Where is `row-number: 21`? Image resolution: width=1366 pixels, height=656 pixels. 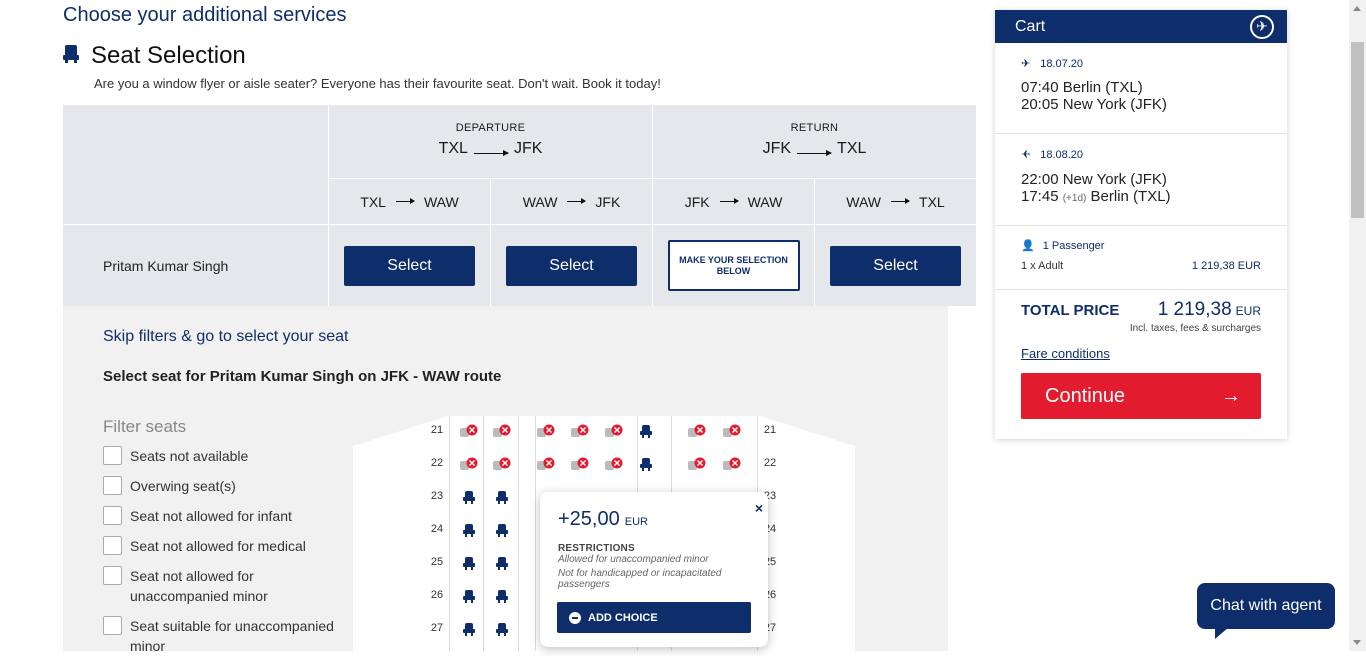
row-number: 21 is located at coordinates (437, 430).